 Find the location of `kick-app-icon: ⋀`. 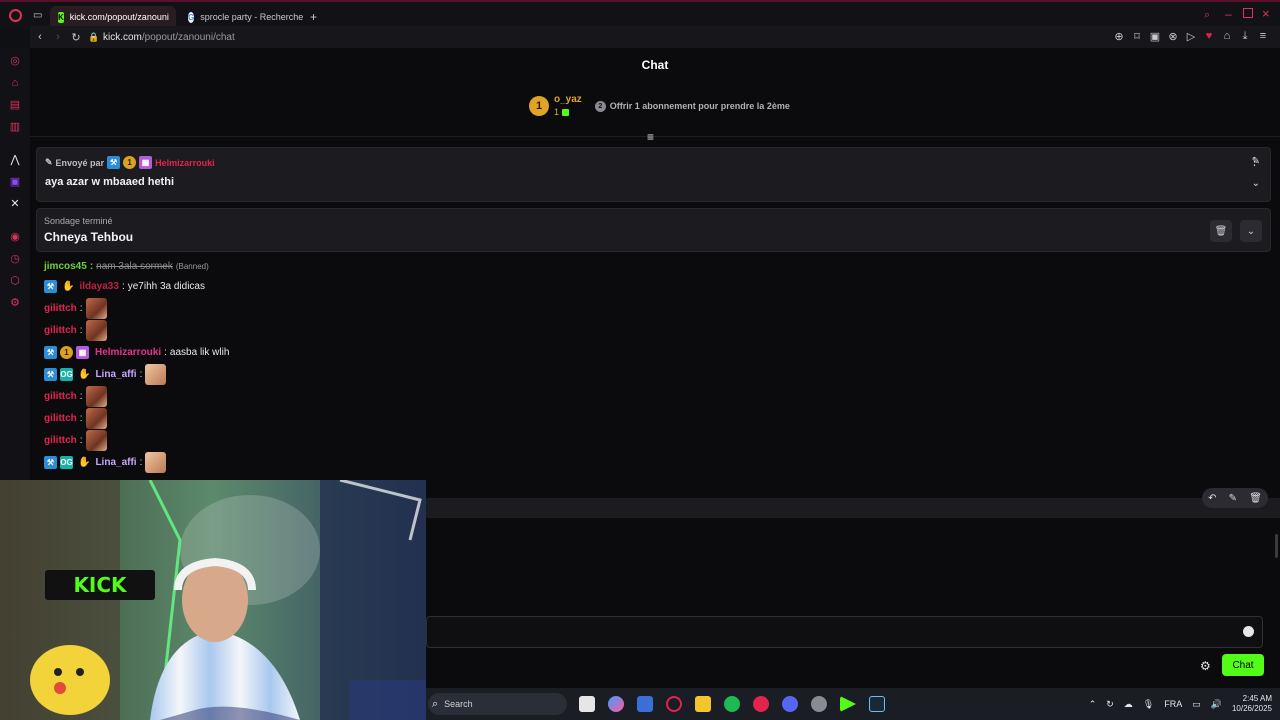

kick-app-icon: ⋀ is located at coordinates (15, 160).